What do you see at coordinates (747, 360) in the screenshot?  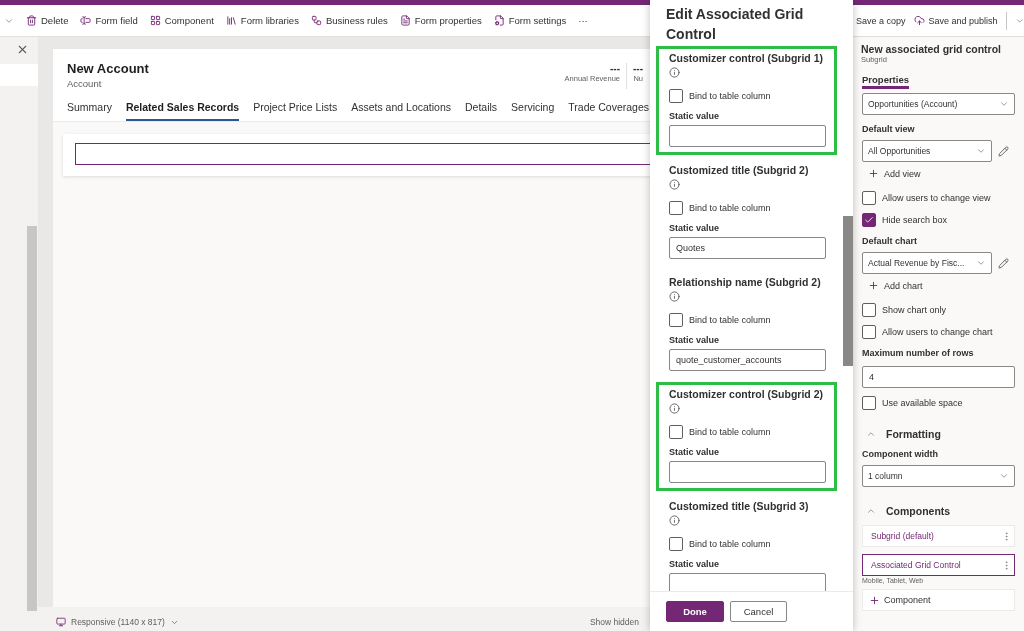 I see `text-field: quote_customer_accounts` at bounding box center [747, 360].